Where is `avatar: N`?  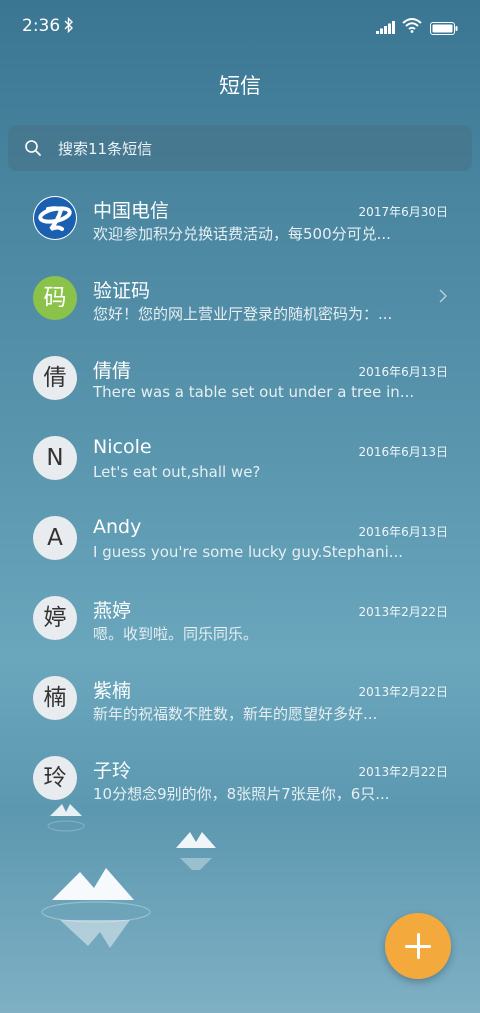
avatar: N is located at coordinates (55, 458).